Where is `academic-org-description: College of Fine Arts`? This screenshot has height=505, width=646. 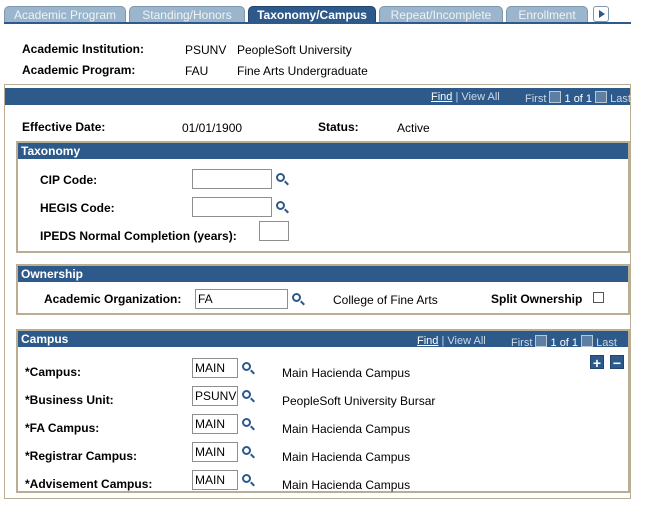 academic-org-description: College of Fine Arts is located at coordinates (385, 300).